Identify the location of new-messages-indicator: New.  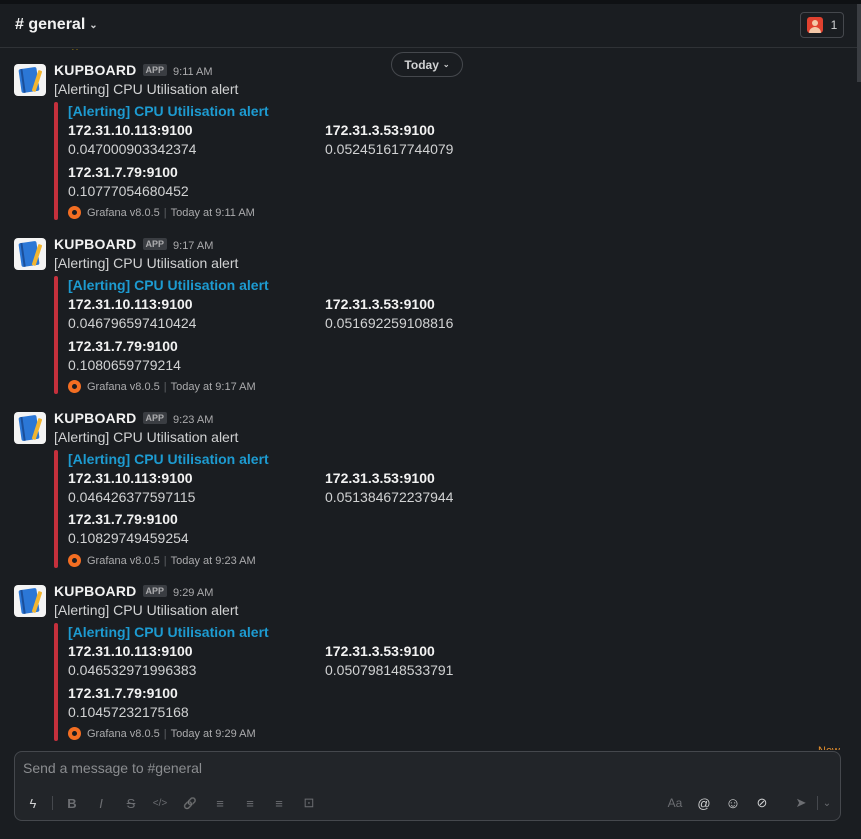
(829, 747).